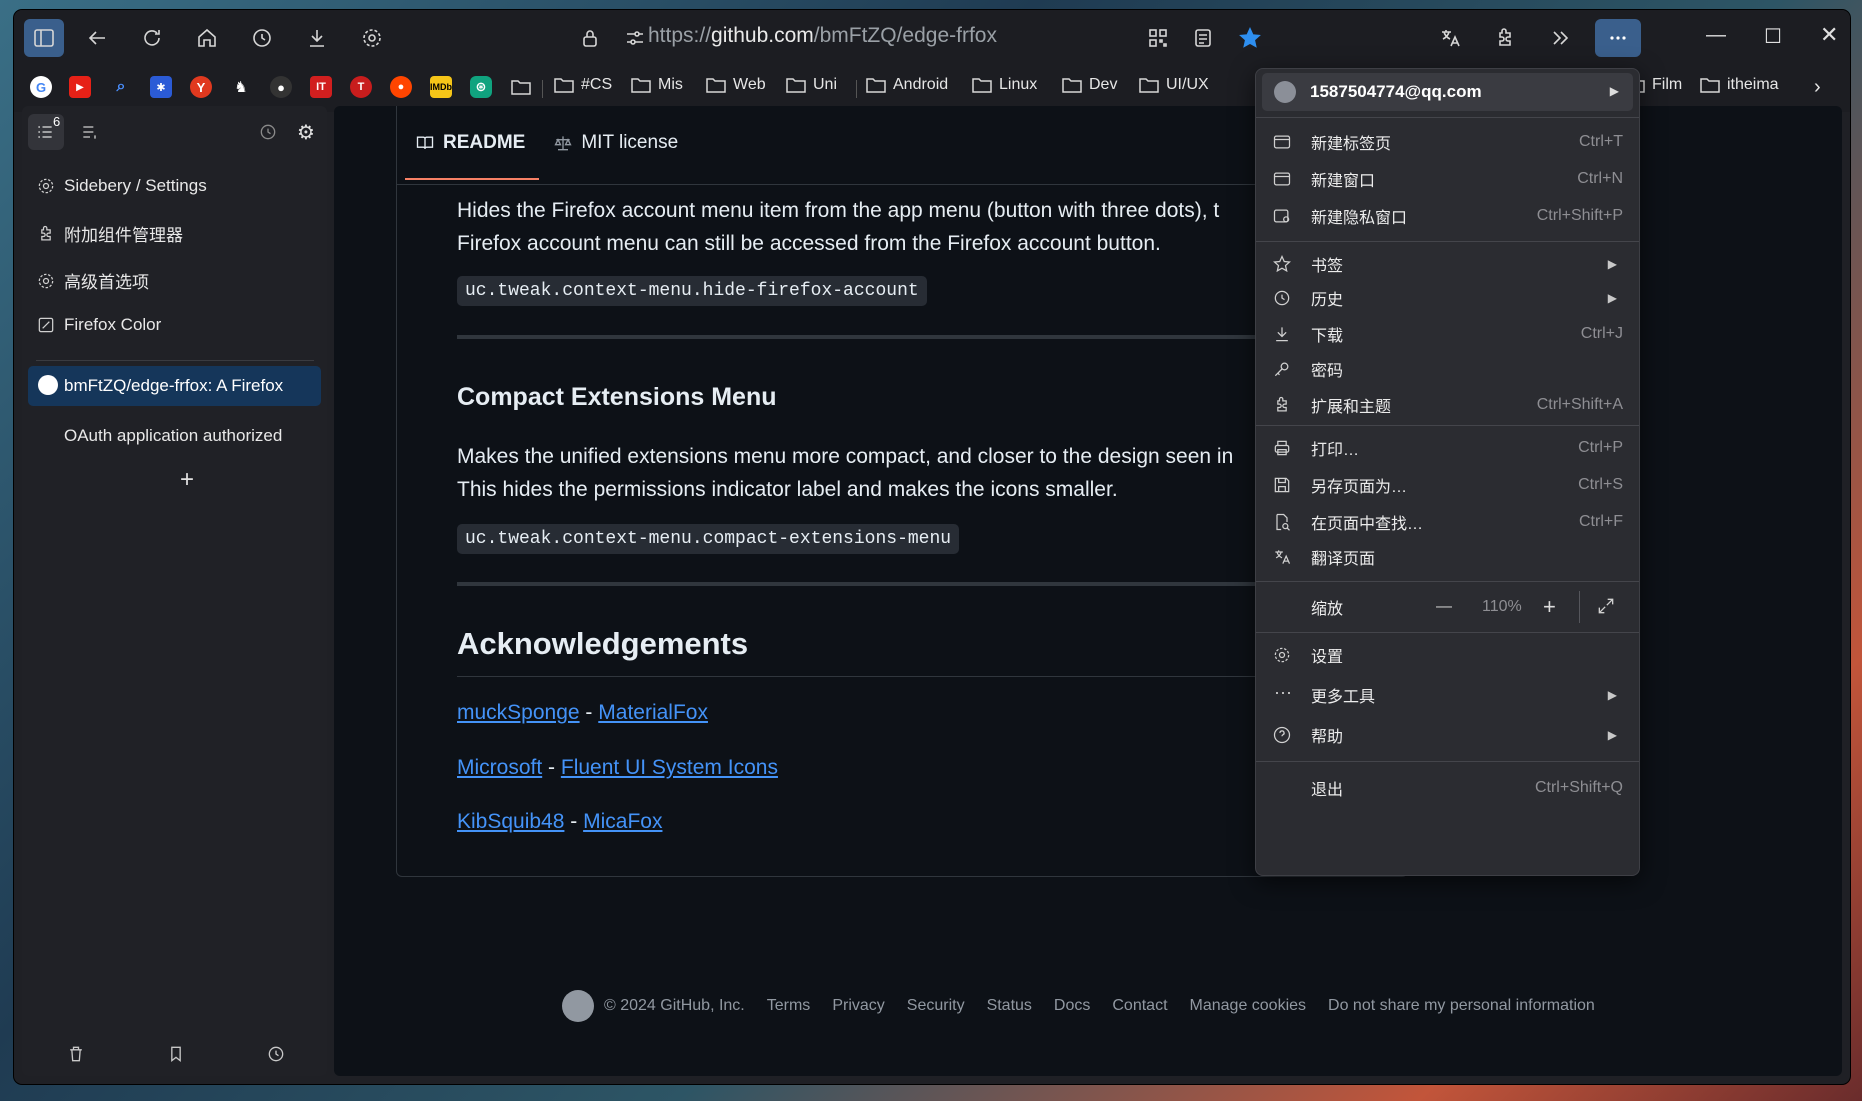 The image size is (1862, 1101). What do you see at coordinates (187, 480) in the screenshot?
I see `new-tab-button: +` at bounding box center [187, 480].